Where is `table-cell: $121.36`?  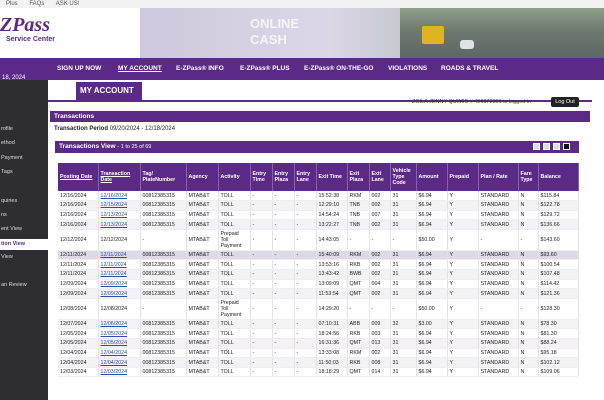 table-cell: $121.36 is located at coordinates (558, 293).